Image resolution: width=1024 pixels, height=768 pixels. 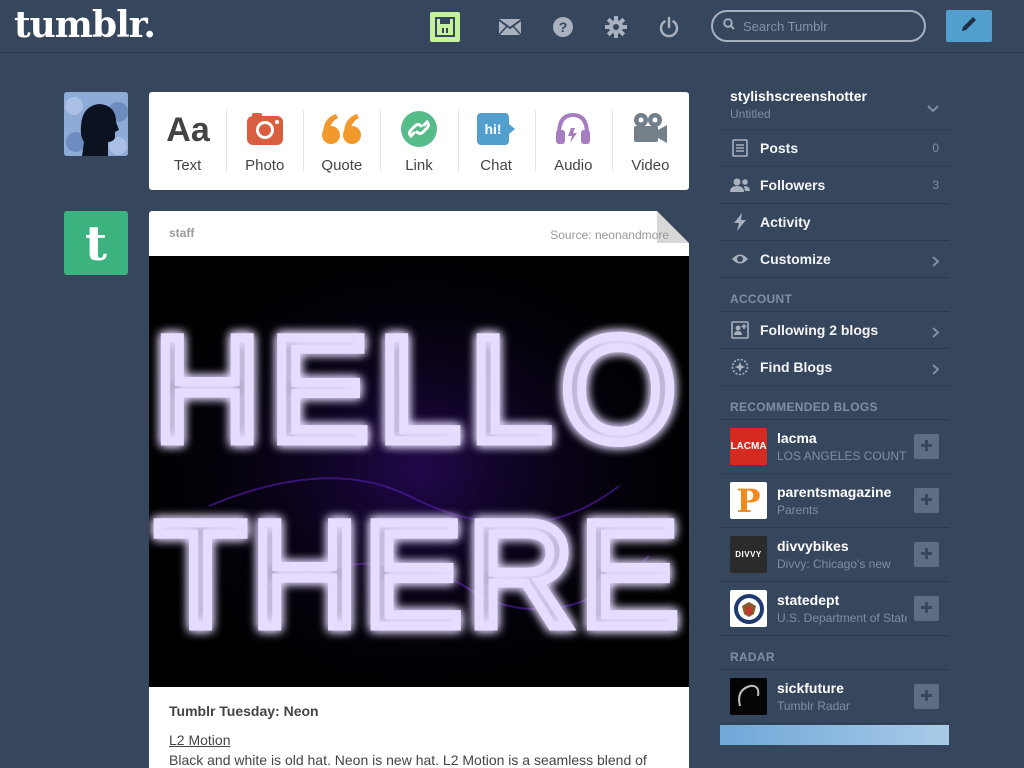 What do you see at coordinates (828, 26) in the screenshot?
I see `search-input` at bounding box center [828, 26].